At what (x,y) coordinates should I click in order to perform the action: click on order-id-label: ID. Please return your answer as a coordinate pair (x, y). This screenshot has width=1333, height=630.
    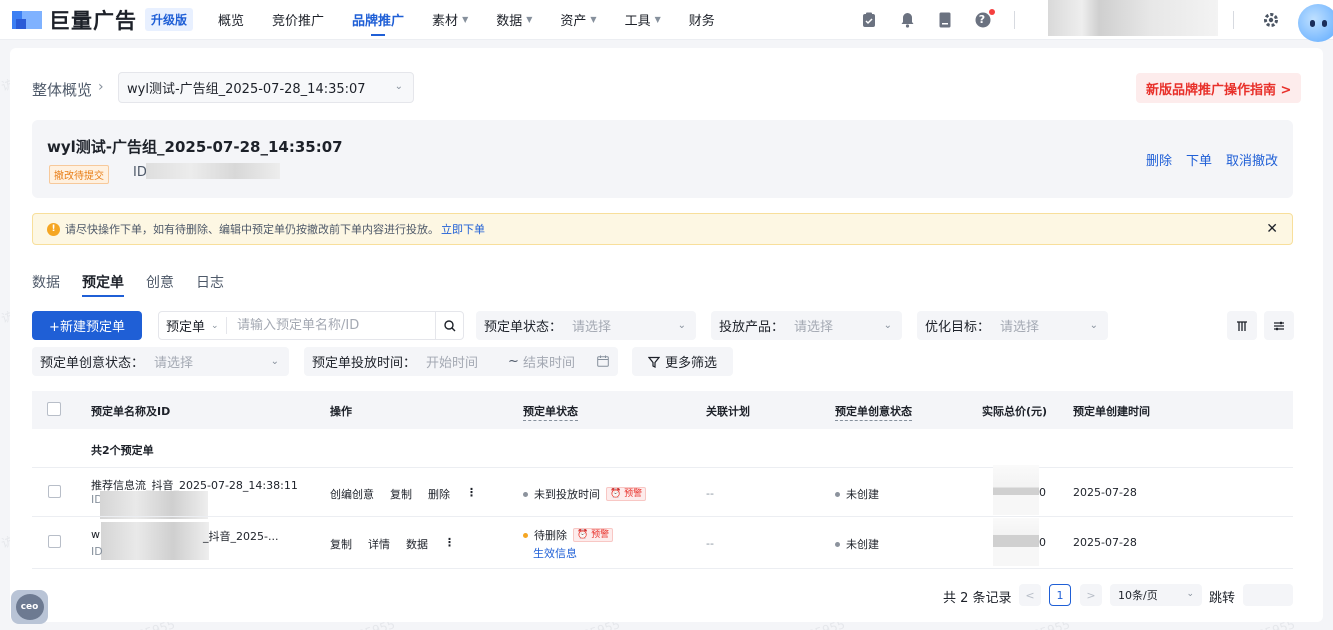
    Looking at the image, I should click on (97, 551).